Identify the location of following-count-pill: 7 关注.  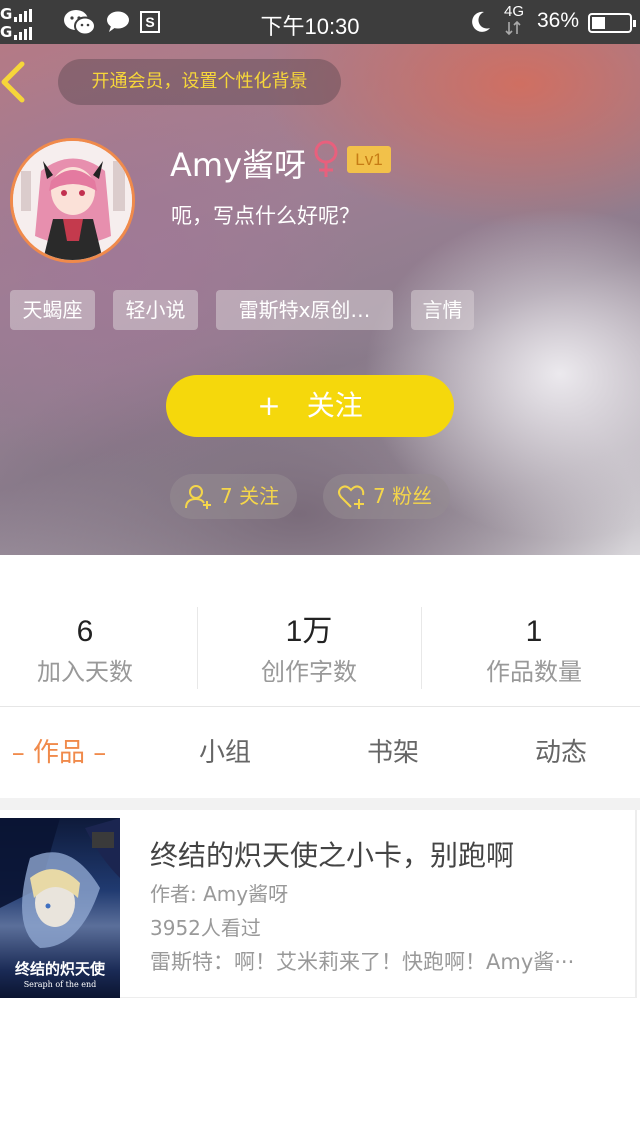
(233, 496).